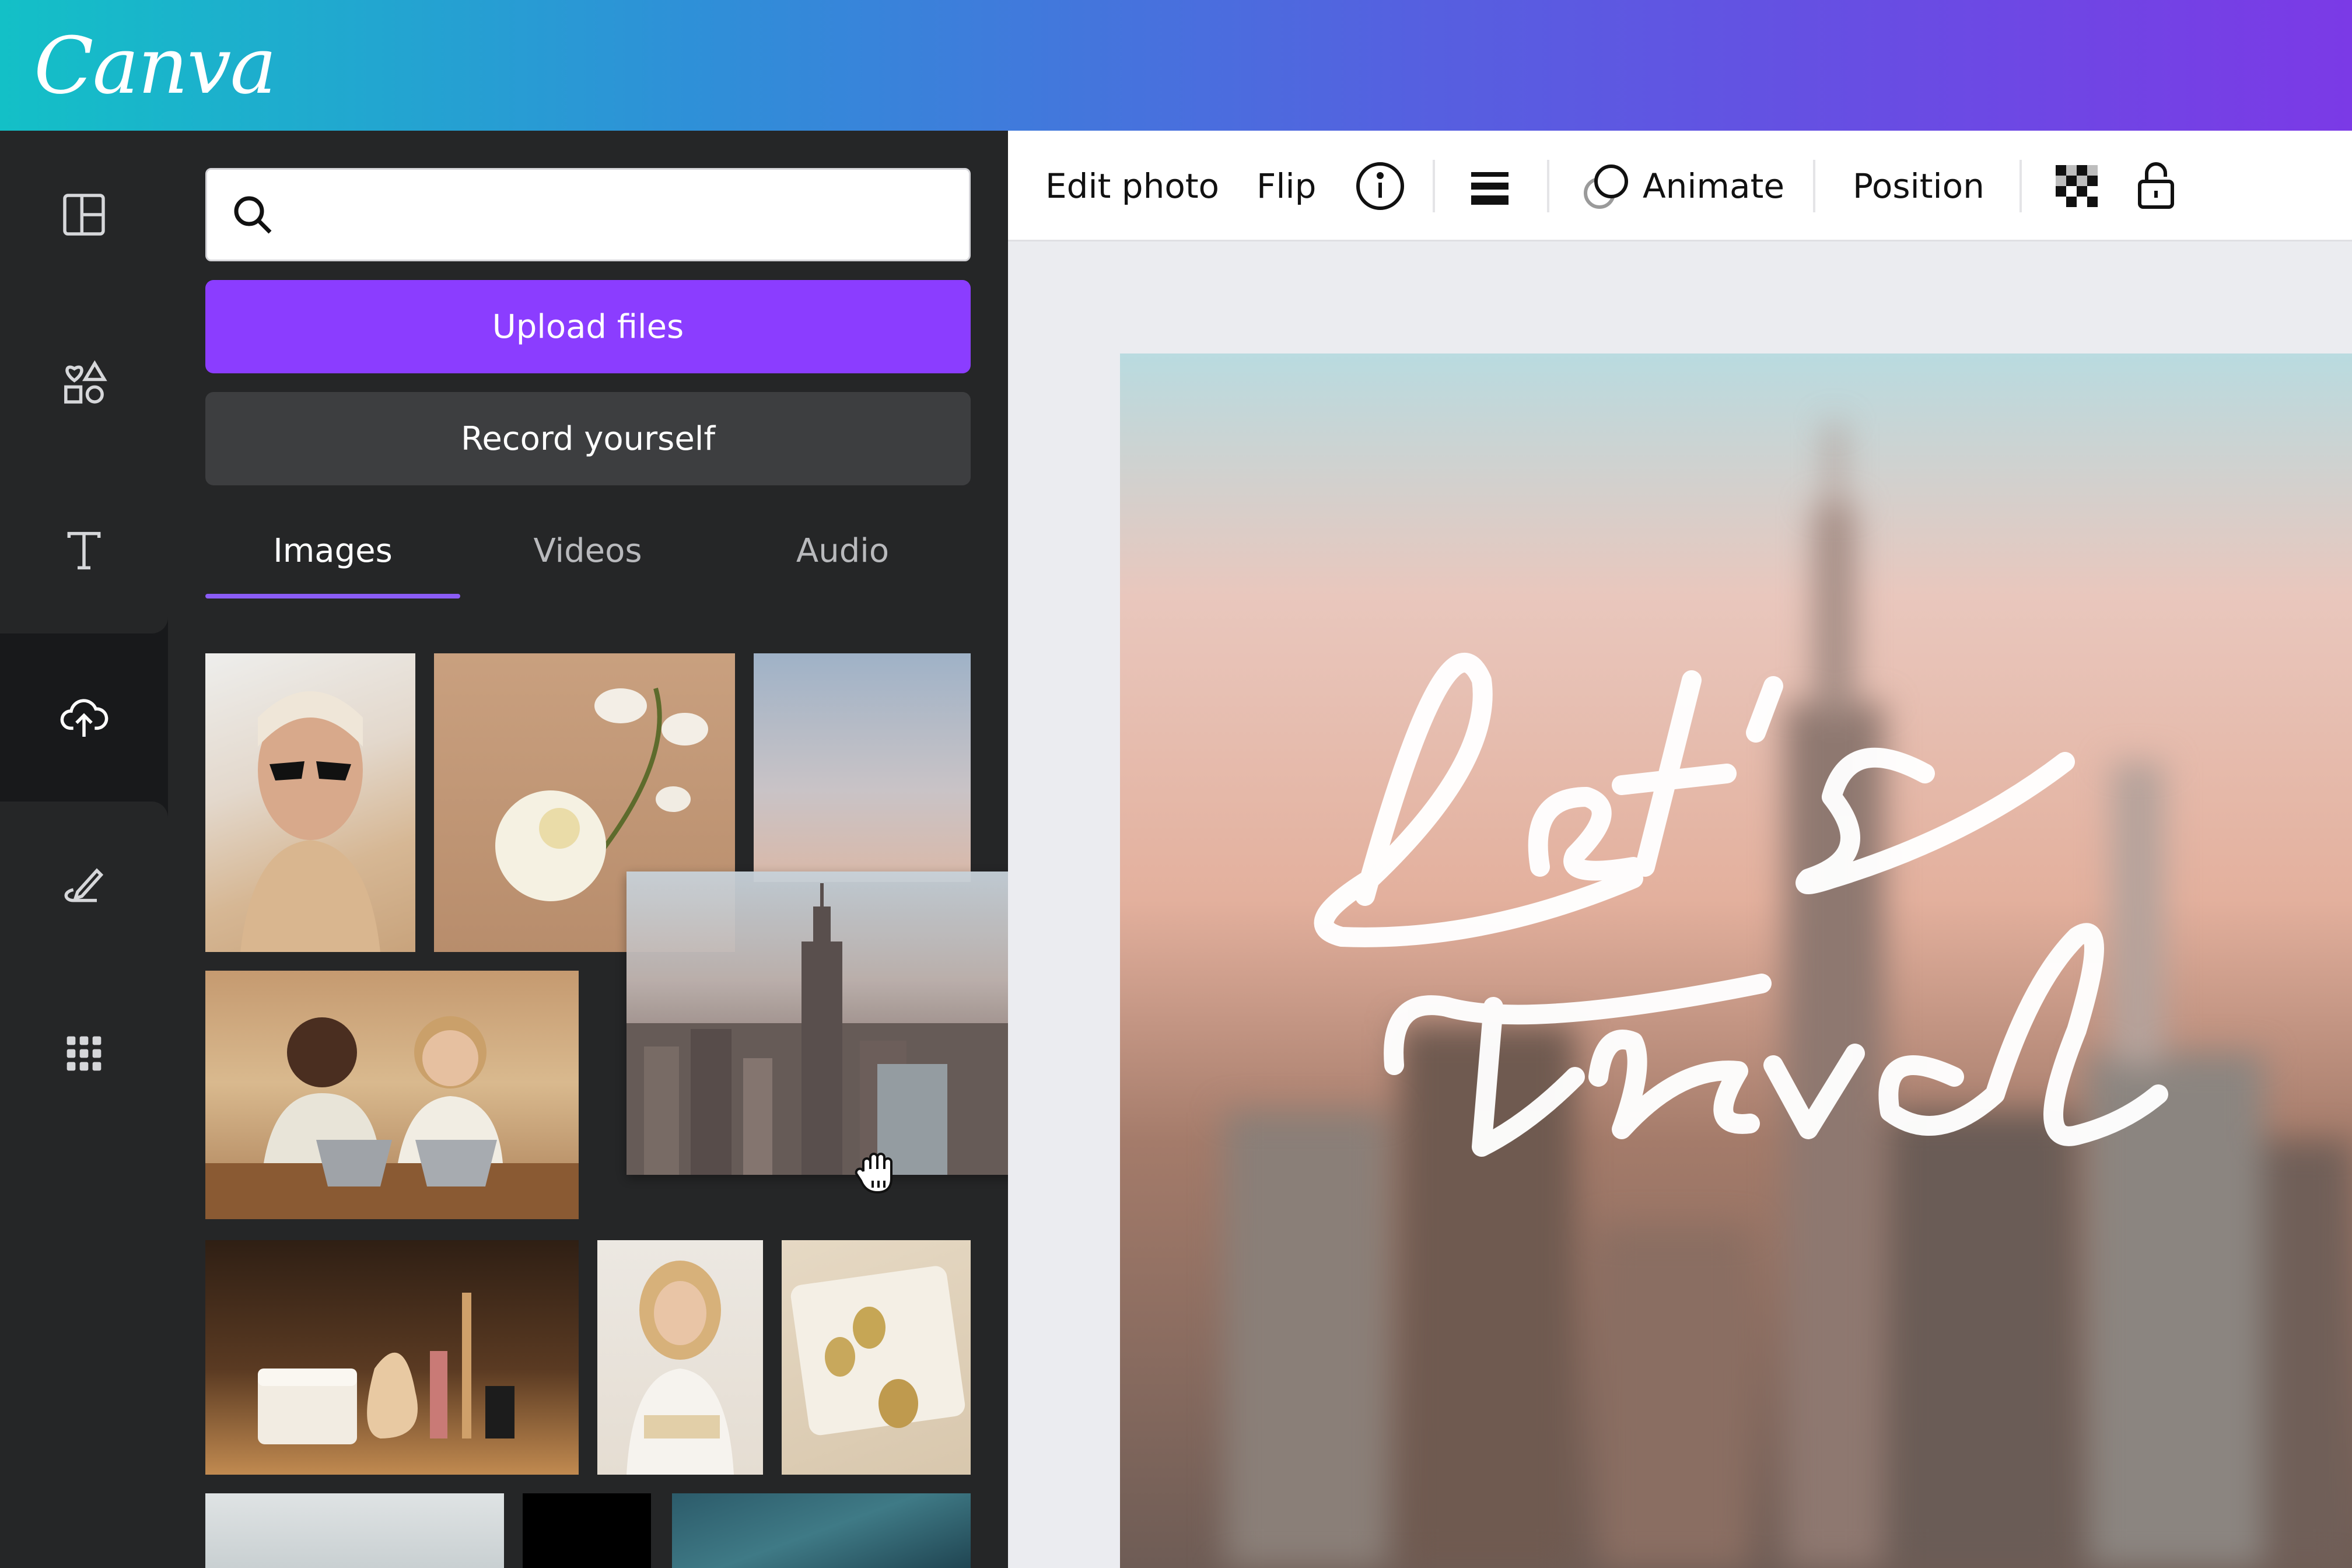 The width and height of the screenshot is (2352, 1568). I want to click on media-tabs: Images Videos Audio, so click(588, 551).